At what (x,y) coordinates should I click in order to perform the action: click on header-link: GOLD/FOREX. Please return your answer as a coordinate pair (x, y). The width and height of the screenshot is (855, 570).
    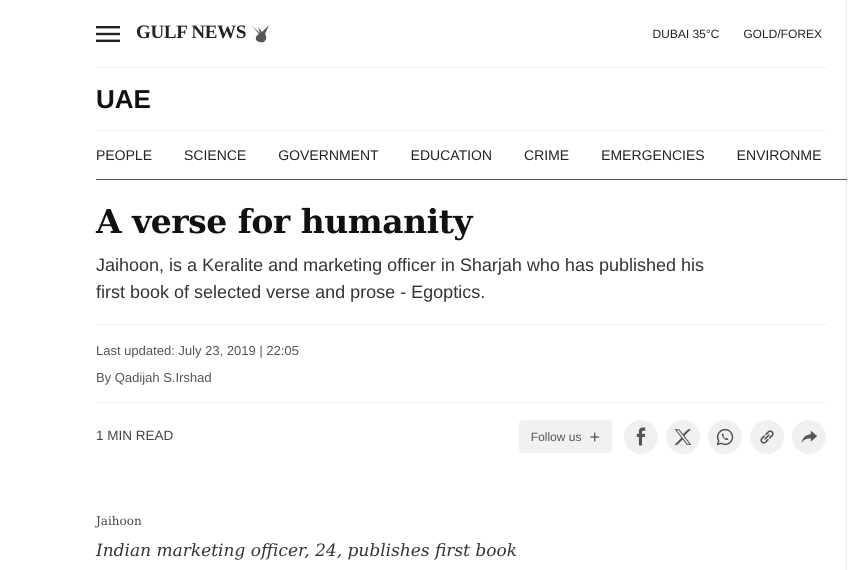
    Looking at the image, I should click on (782, 33).